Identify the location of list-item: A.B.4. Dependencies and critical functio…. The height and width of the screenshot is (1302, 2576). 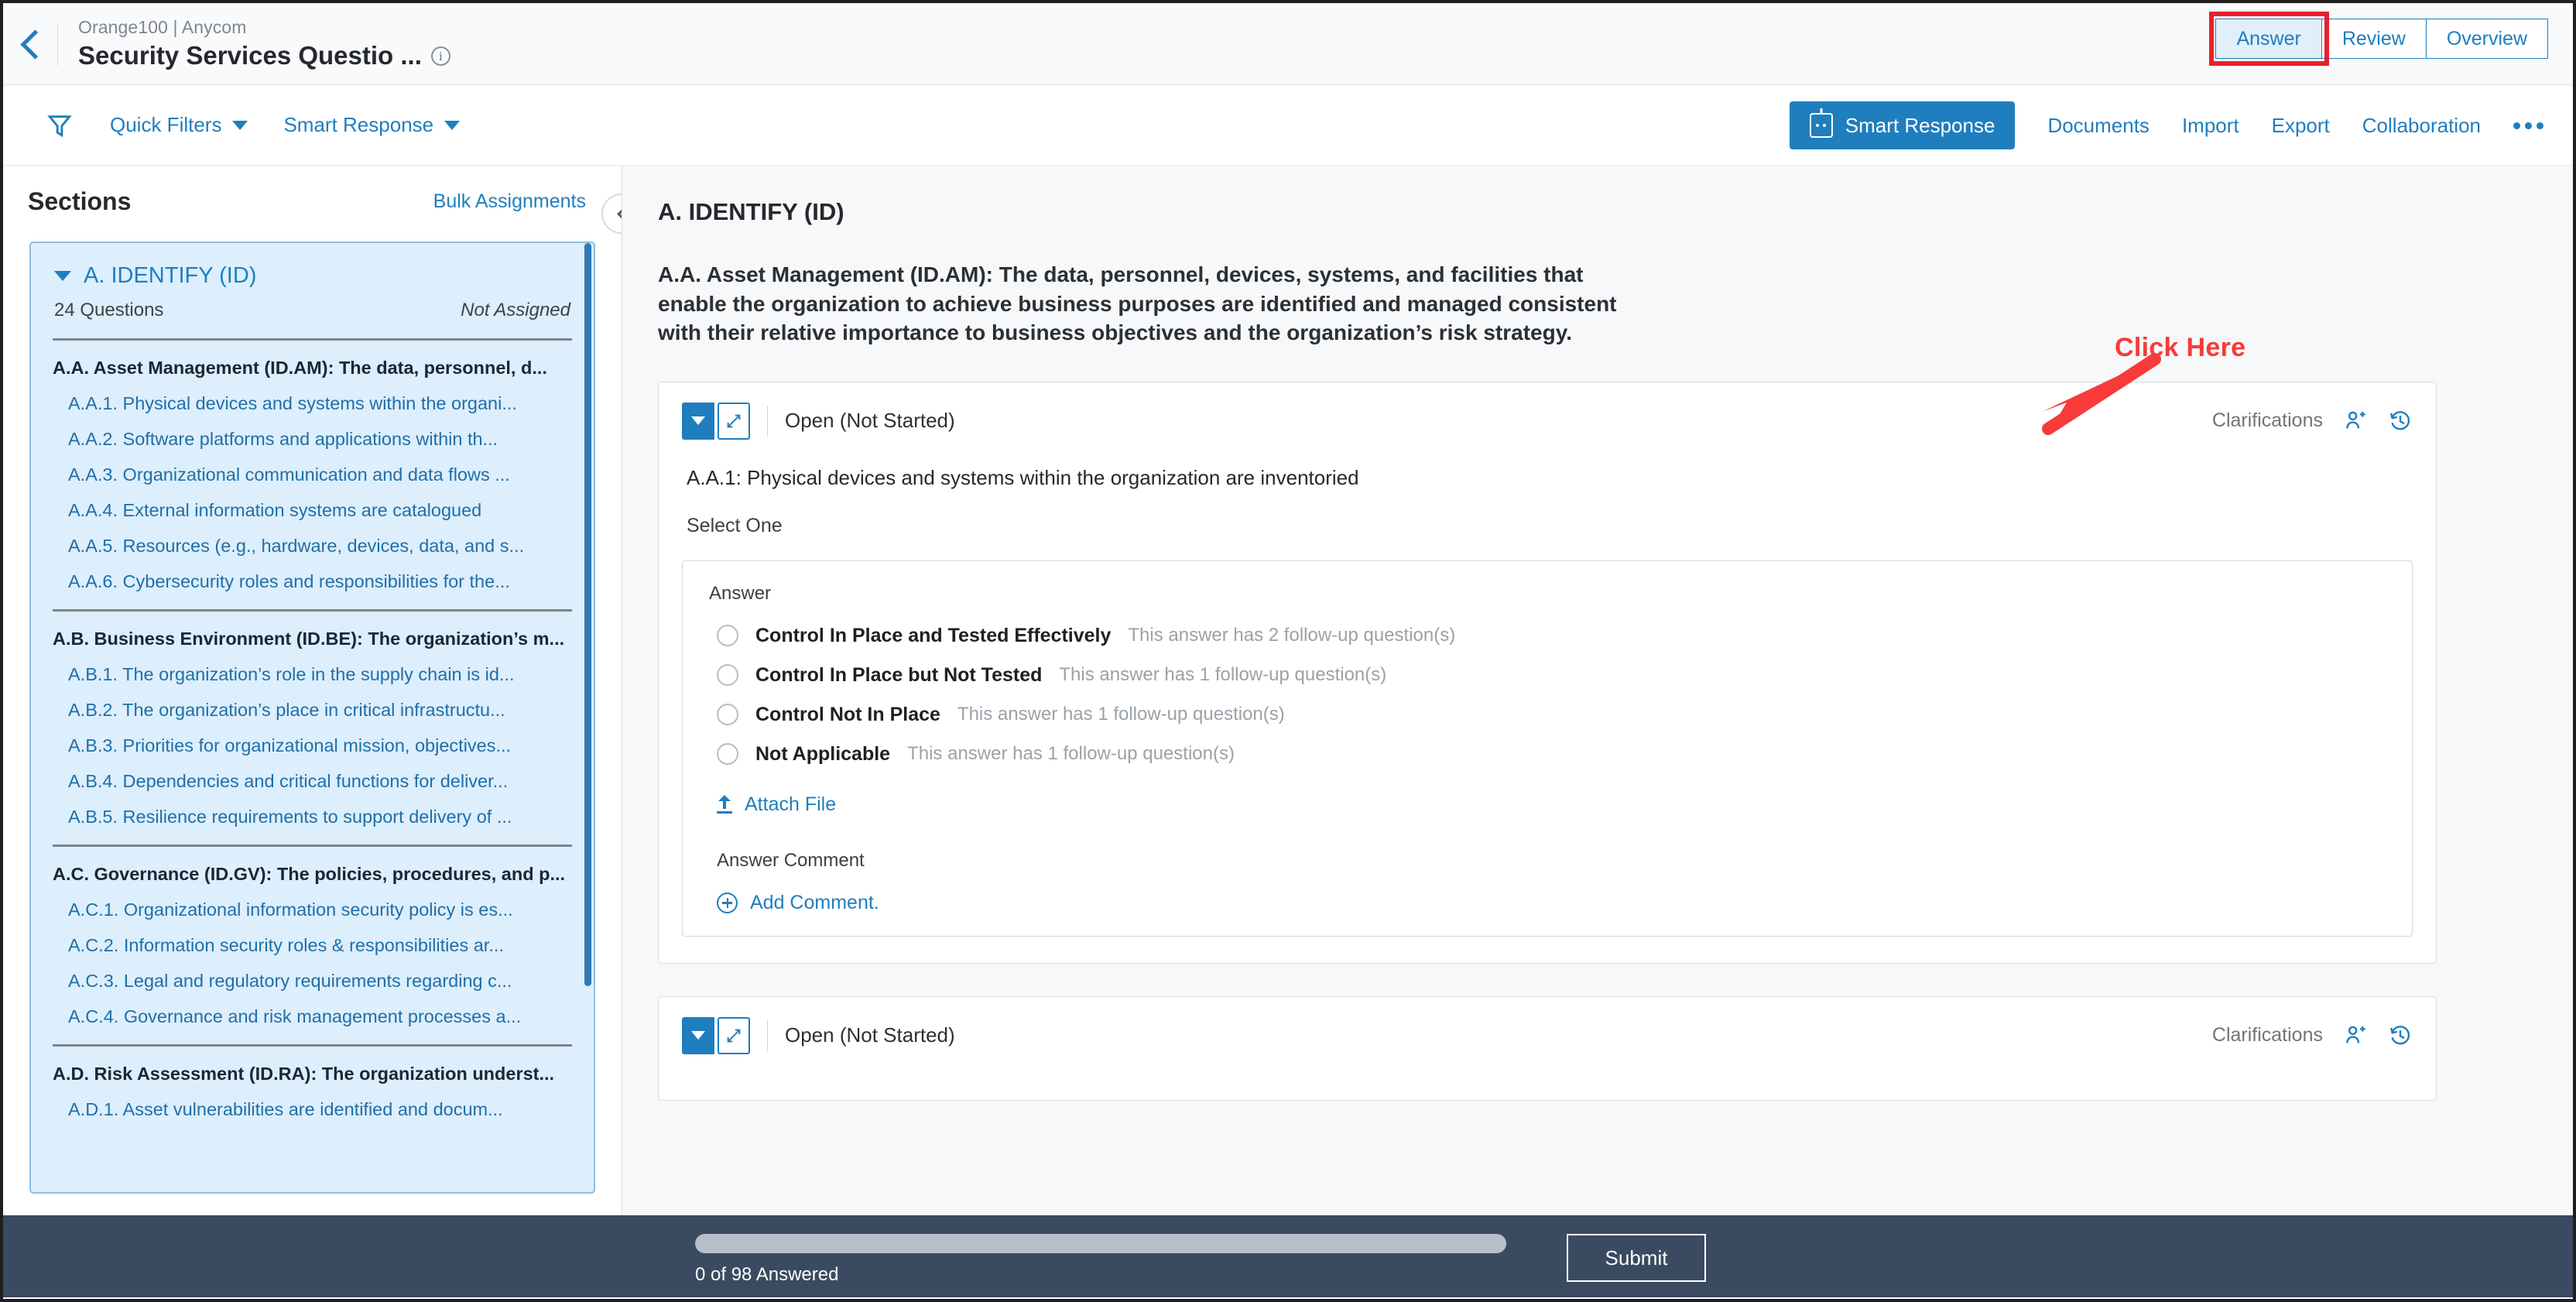
(312, 774).